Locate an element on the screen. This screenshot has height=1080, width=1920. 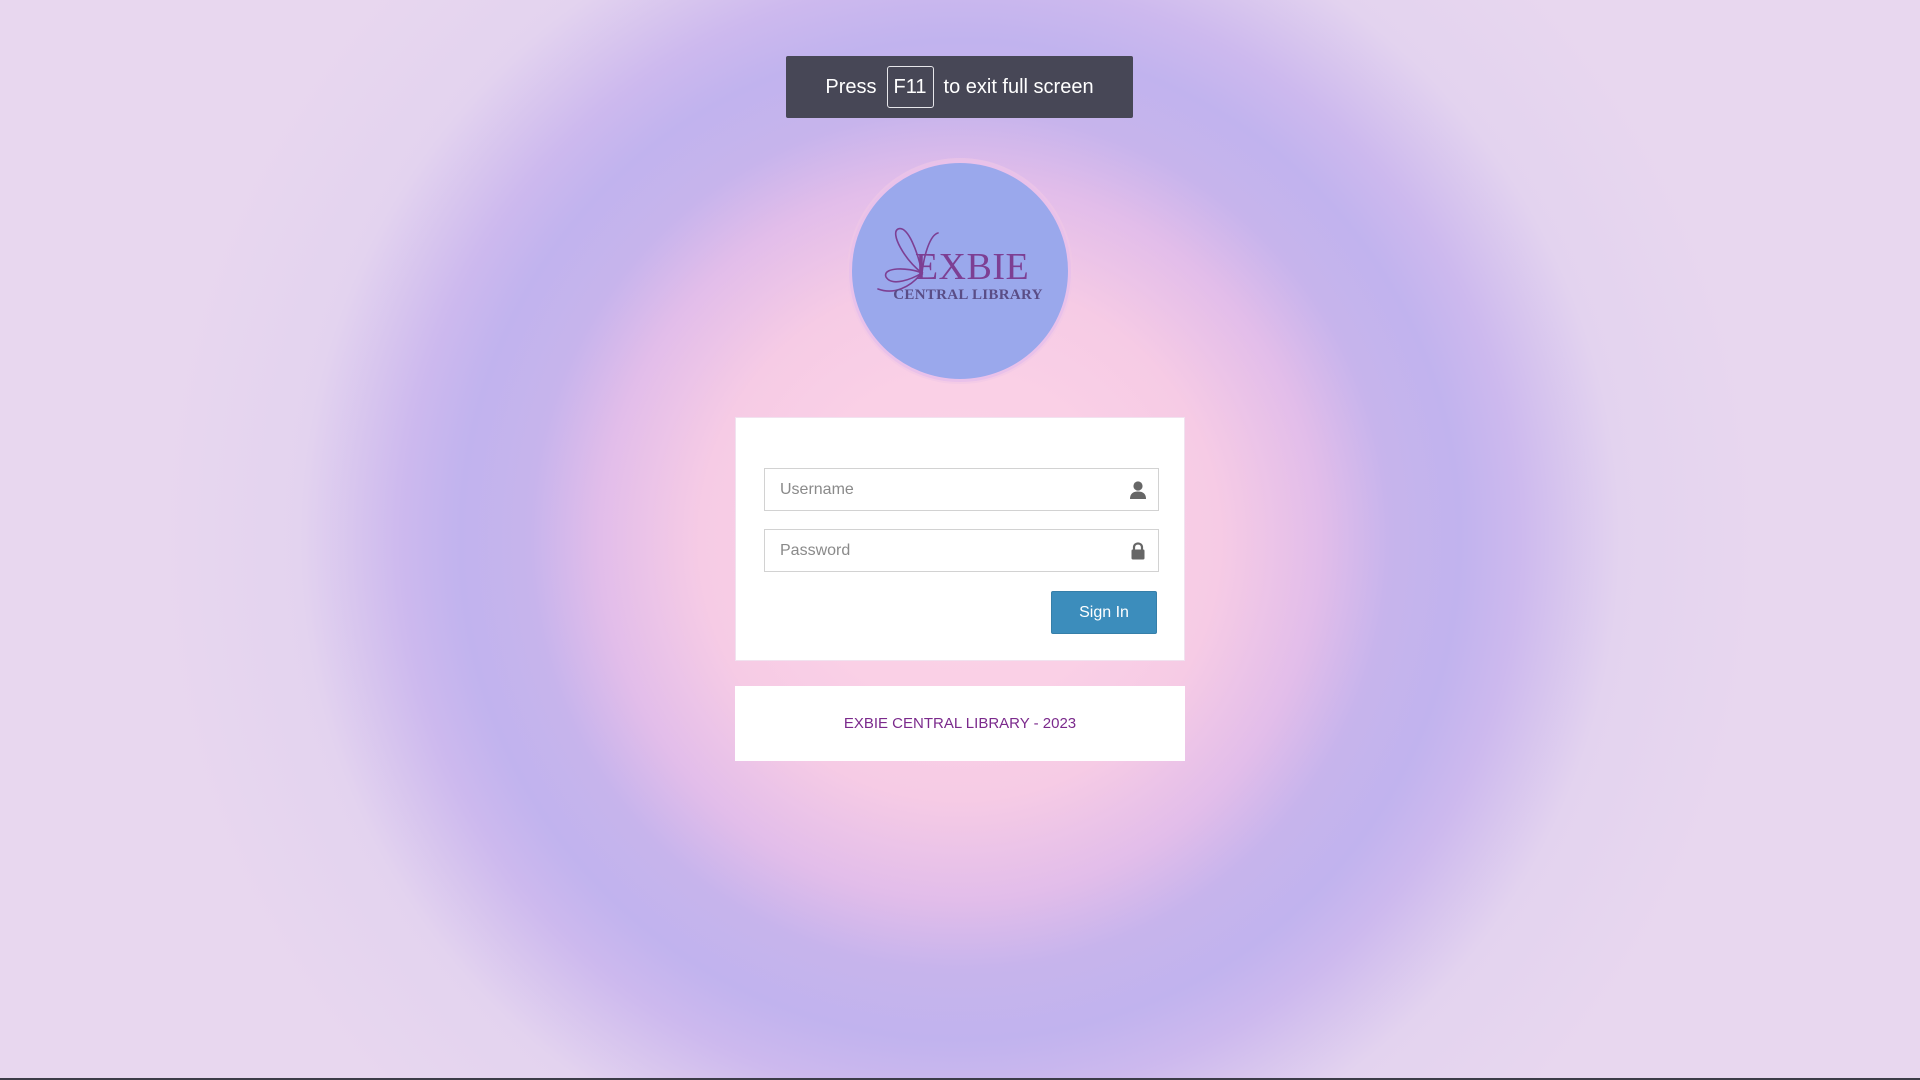
logo-subtitle-text: CENTRAL LIBRARY is located at coordinates (968, 295).